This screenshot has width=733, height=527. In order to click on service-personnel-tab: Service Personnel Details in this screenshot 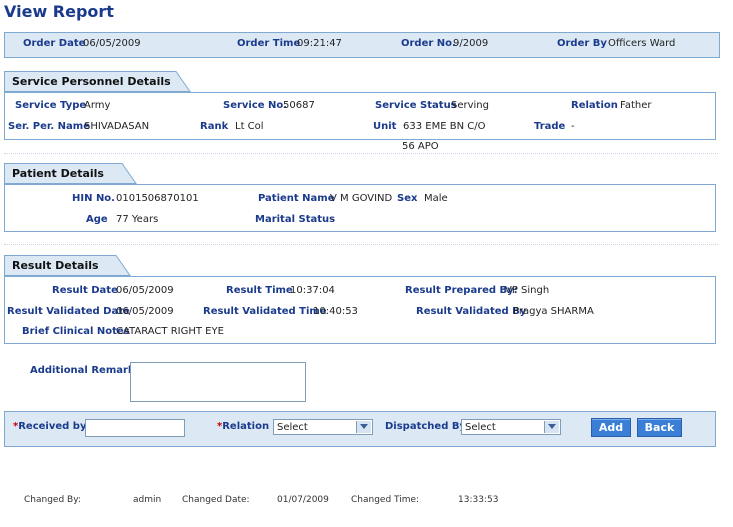, I will do `click(99, 81)`.